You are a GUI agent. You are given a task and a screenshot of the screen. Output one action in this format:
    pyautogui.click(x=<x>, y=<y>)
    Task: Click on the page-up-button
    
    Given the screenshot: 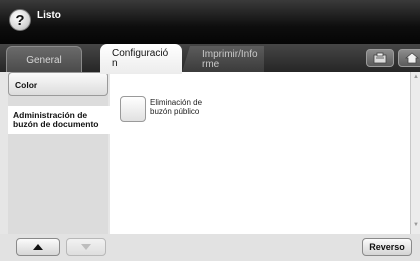 What is the action you would take?
    pyautogui.click(x=38, y=247)
    